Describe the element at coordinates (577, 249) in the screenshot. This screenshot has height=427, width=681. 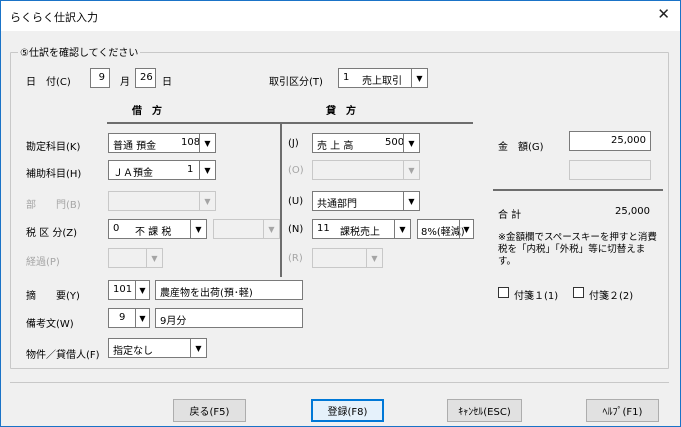
I see `tax-toggle-note: ※金額欄でスペースキーを押すと消費税を「内税」「外税」等に切替えます。` at that location.